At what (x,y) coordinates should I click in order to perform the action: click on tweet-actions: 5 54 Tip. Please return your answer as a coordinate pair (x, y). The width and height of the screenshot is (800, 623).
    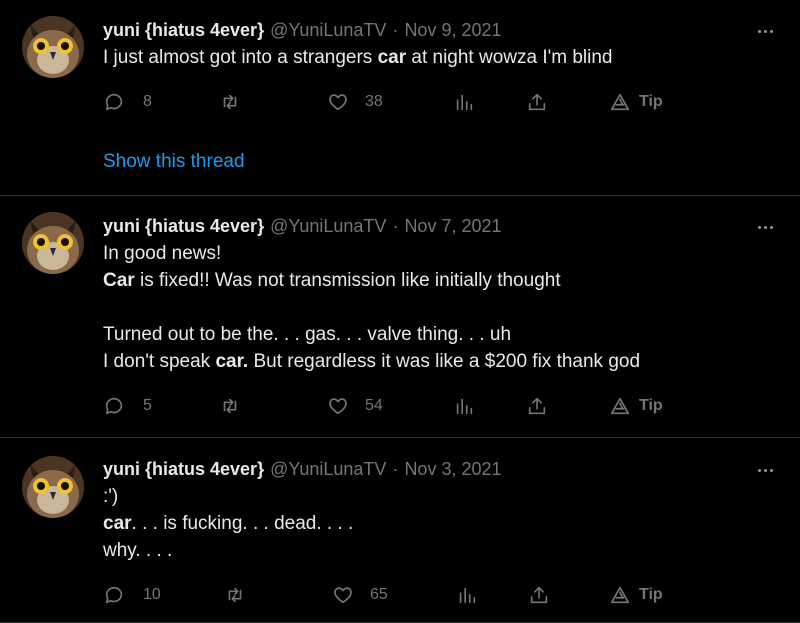
    Looking at the image, I should click on (443, 406).